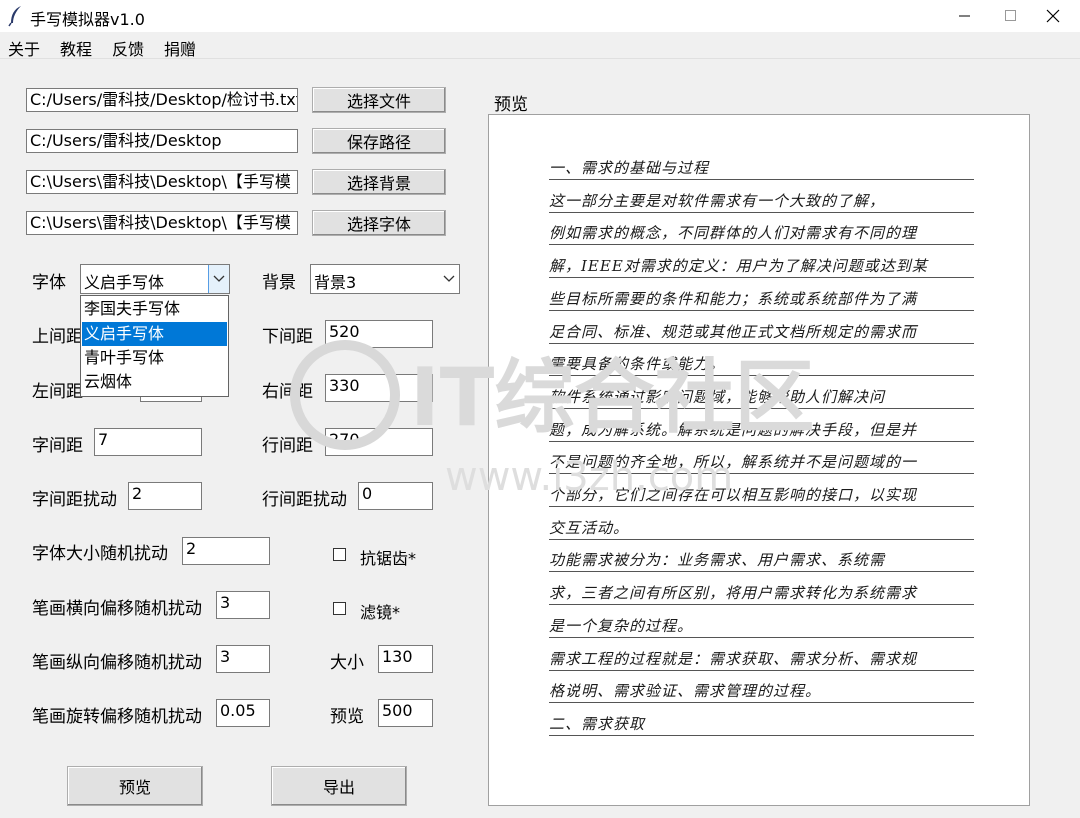 This screenshot has width=1080, height=818. What do you see at coordinates (379, 388) in the screenshot?
I see `right-margin-input: 330` at bounding box center [379, 388].